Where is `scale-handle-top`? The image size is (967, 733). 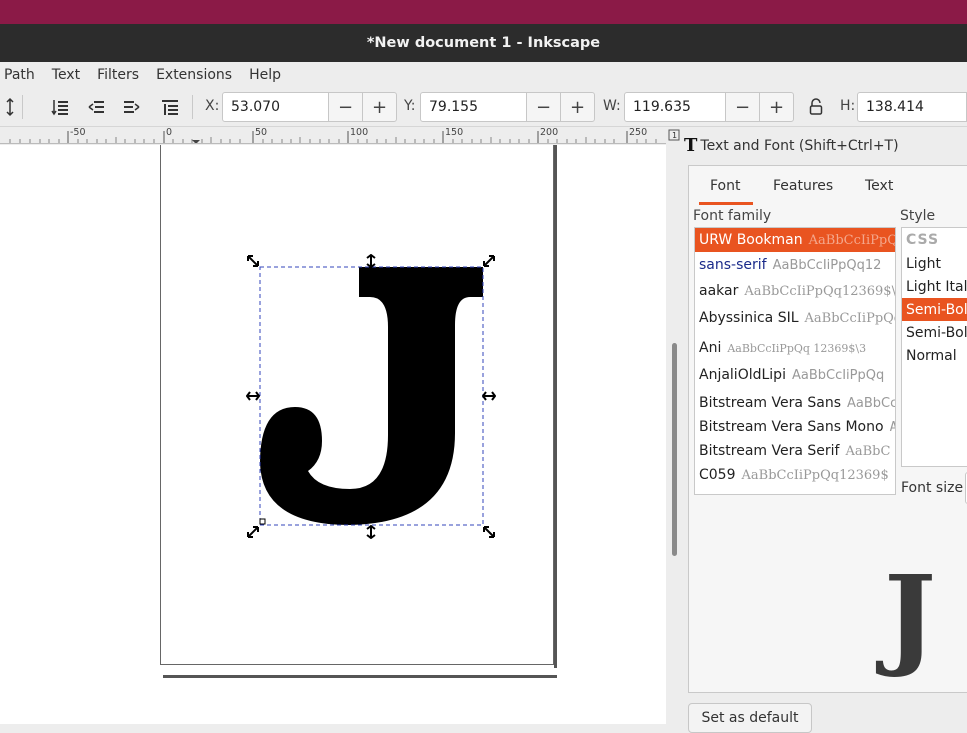
scale-handle-top is located at coordinates (371, 261).